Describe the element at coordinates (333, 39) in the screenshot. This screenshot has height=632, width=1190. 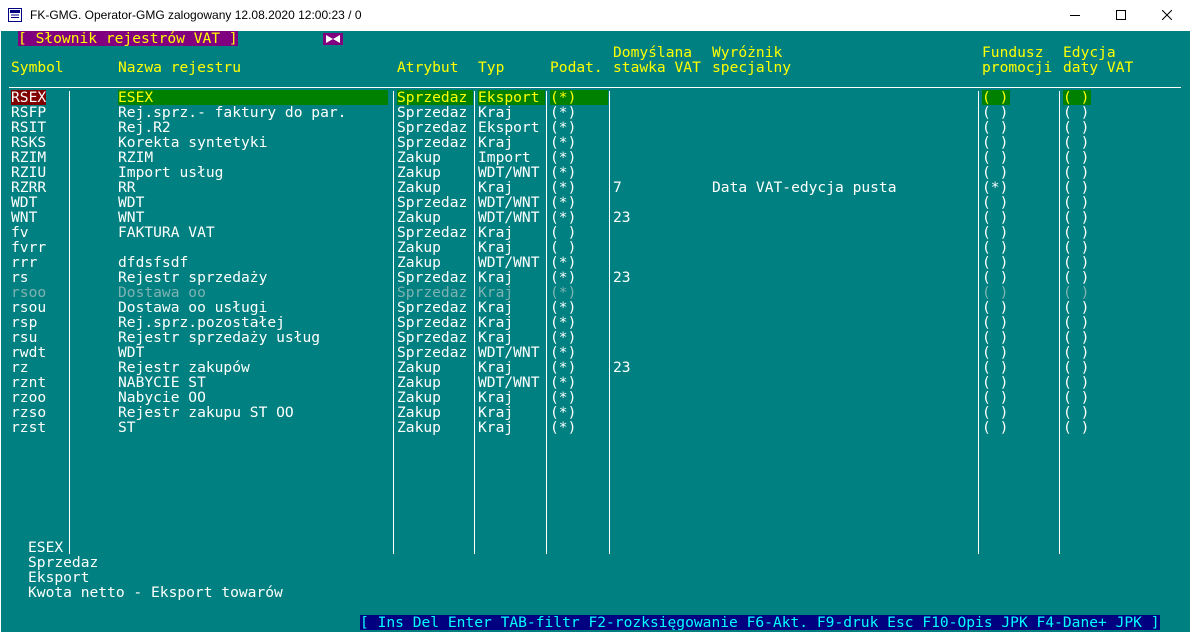
I see `bowtie-icon` at that location.